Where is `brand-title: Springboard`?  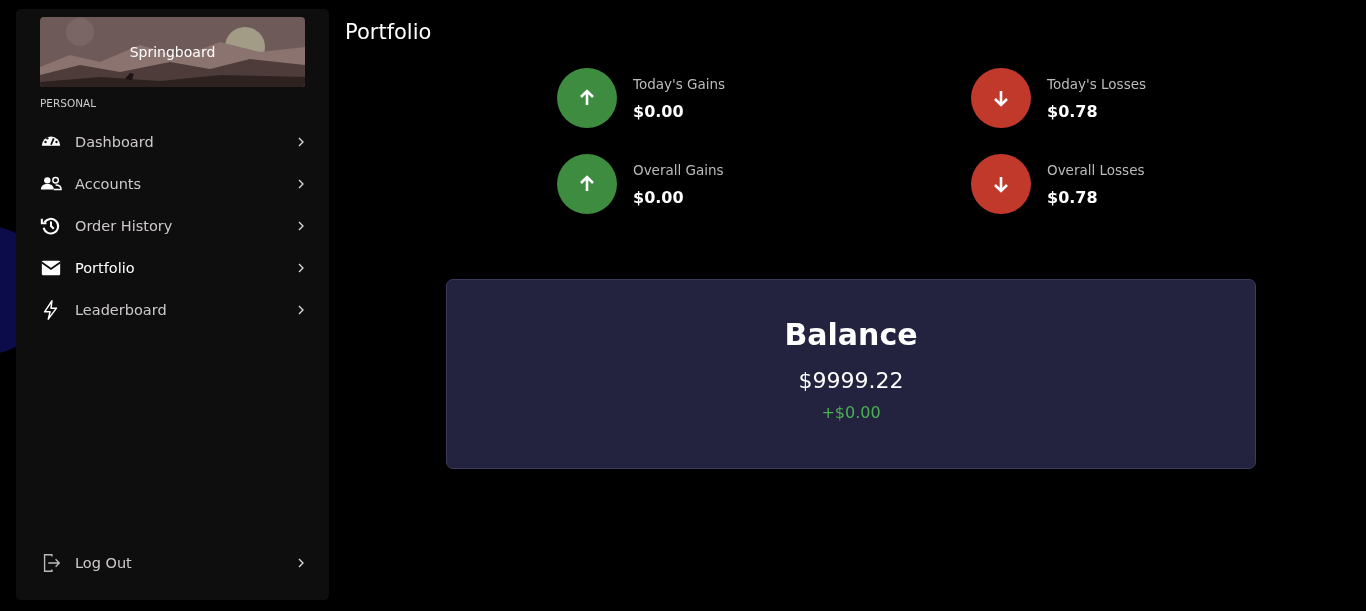
brand-title: Springboard is located at coordinates (172, 52).